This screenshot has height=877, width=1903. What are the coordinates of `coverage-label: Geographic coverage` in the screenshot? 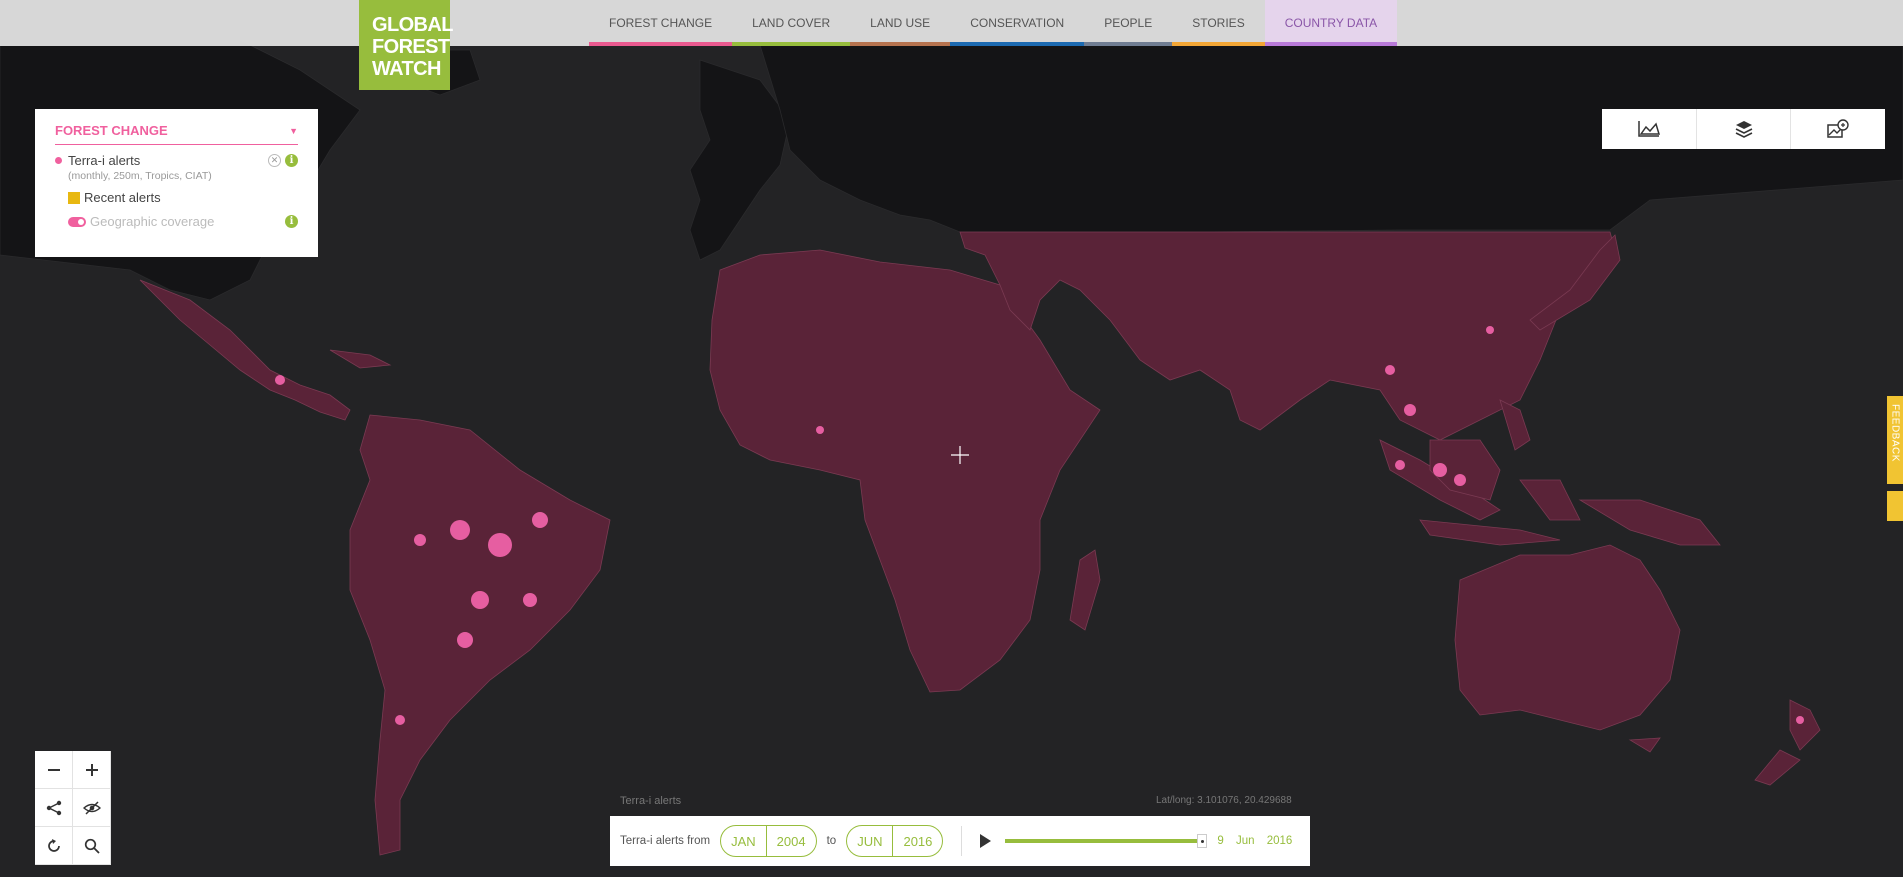 It's located at (152, 221).